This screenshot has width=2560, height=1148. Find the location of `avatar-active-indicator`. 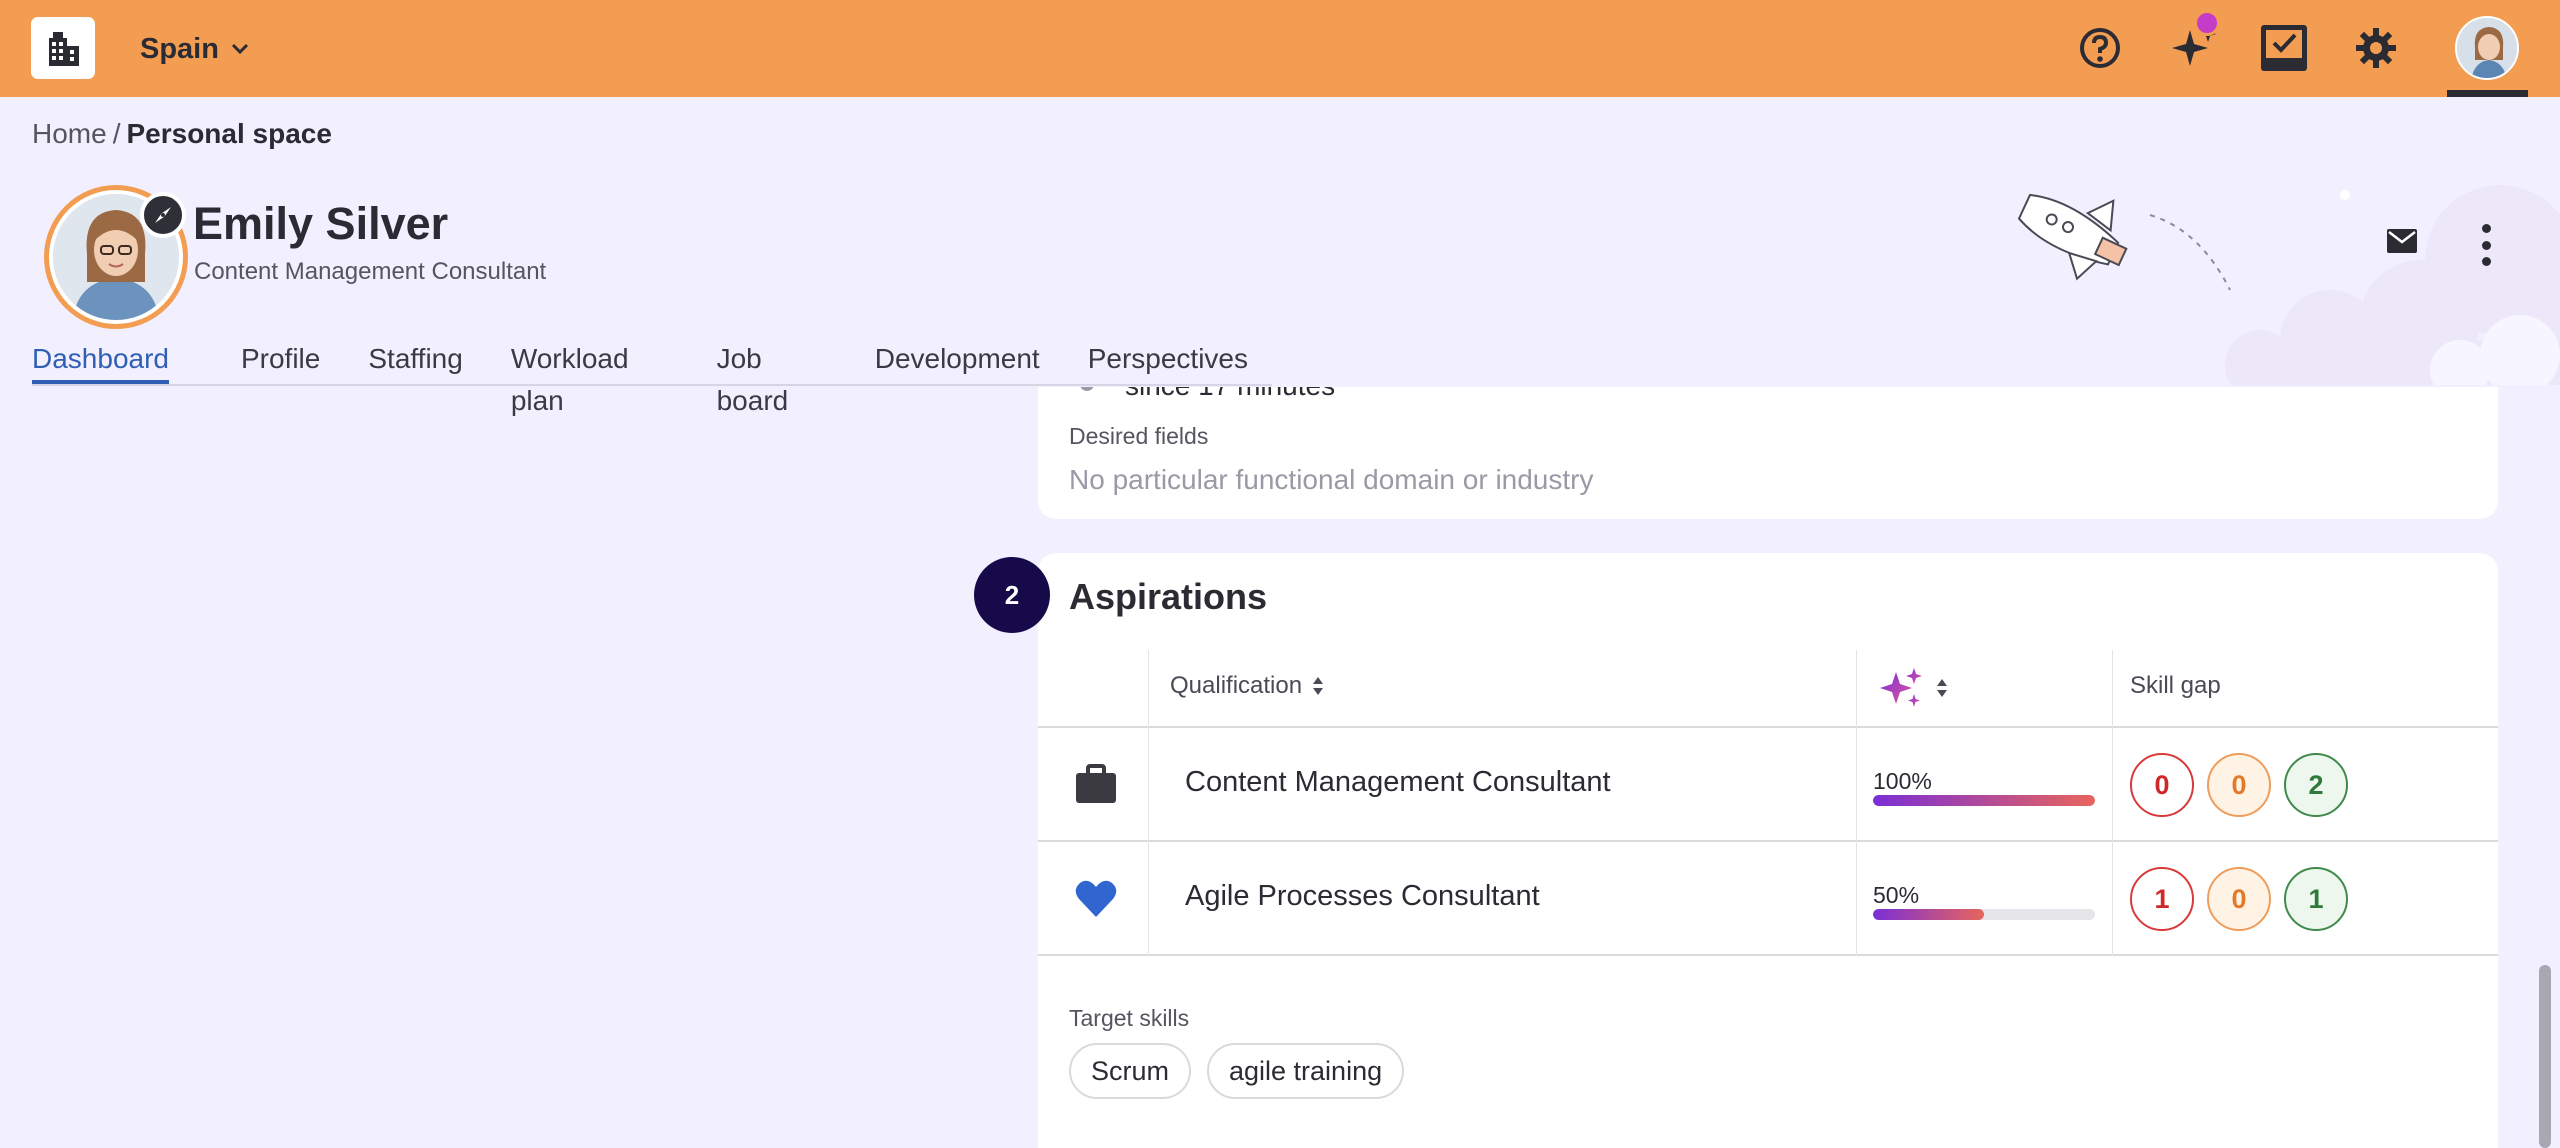

avatar-active-indicator is located at coordinates (2487, 93).